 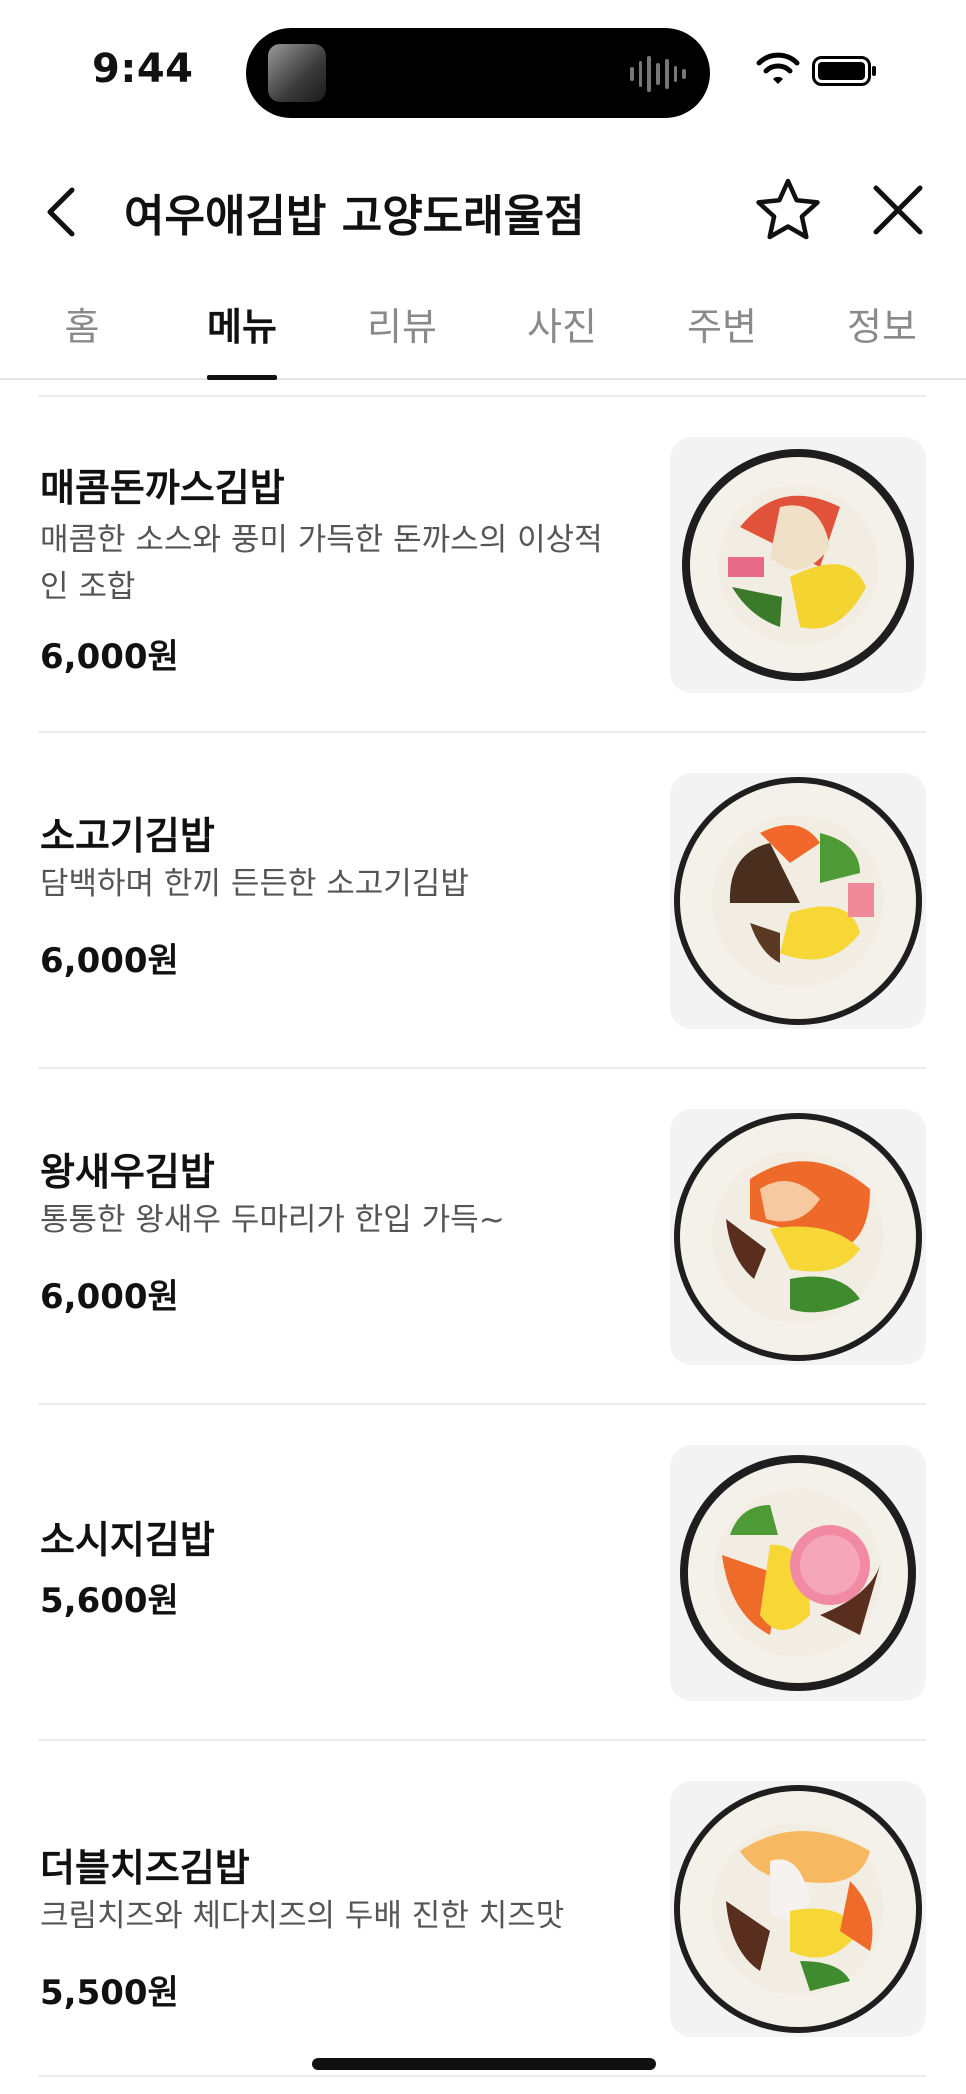 What do you see at coordinates (402, 337) in the screenshot?
I see `tab-reviews: 리뷰` at bounding box center [402, 337].